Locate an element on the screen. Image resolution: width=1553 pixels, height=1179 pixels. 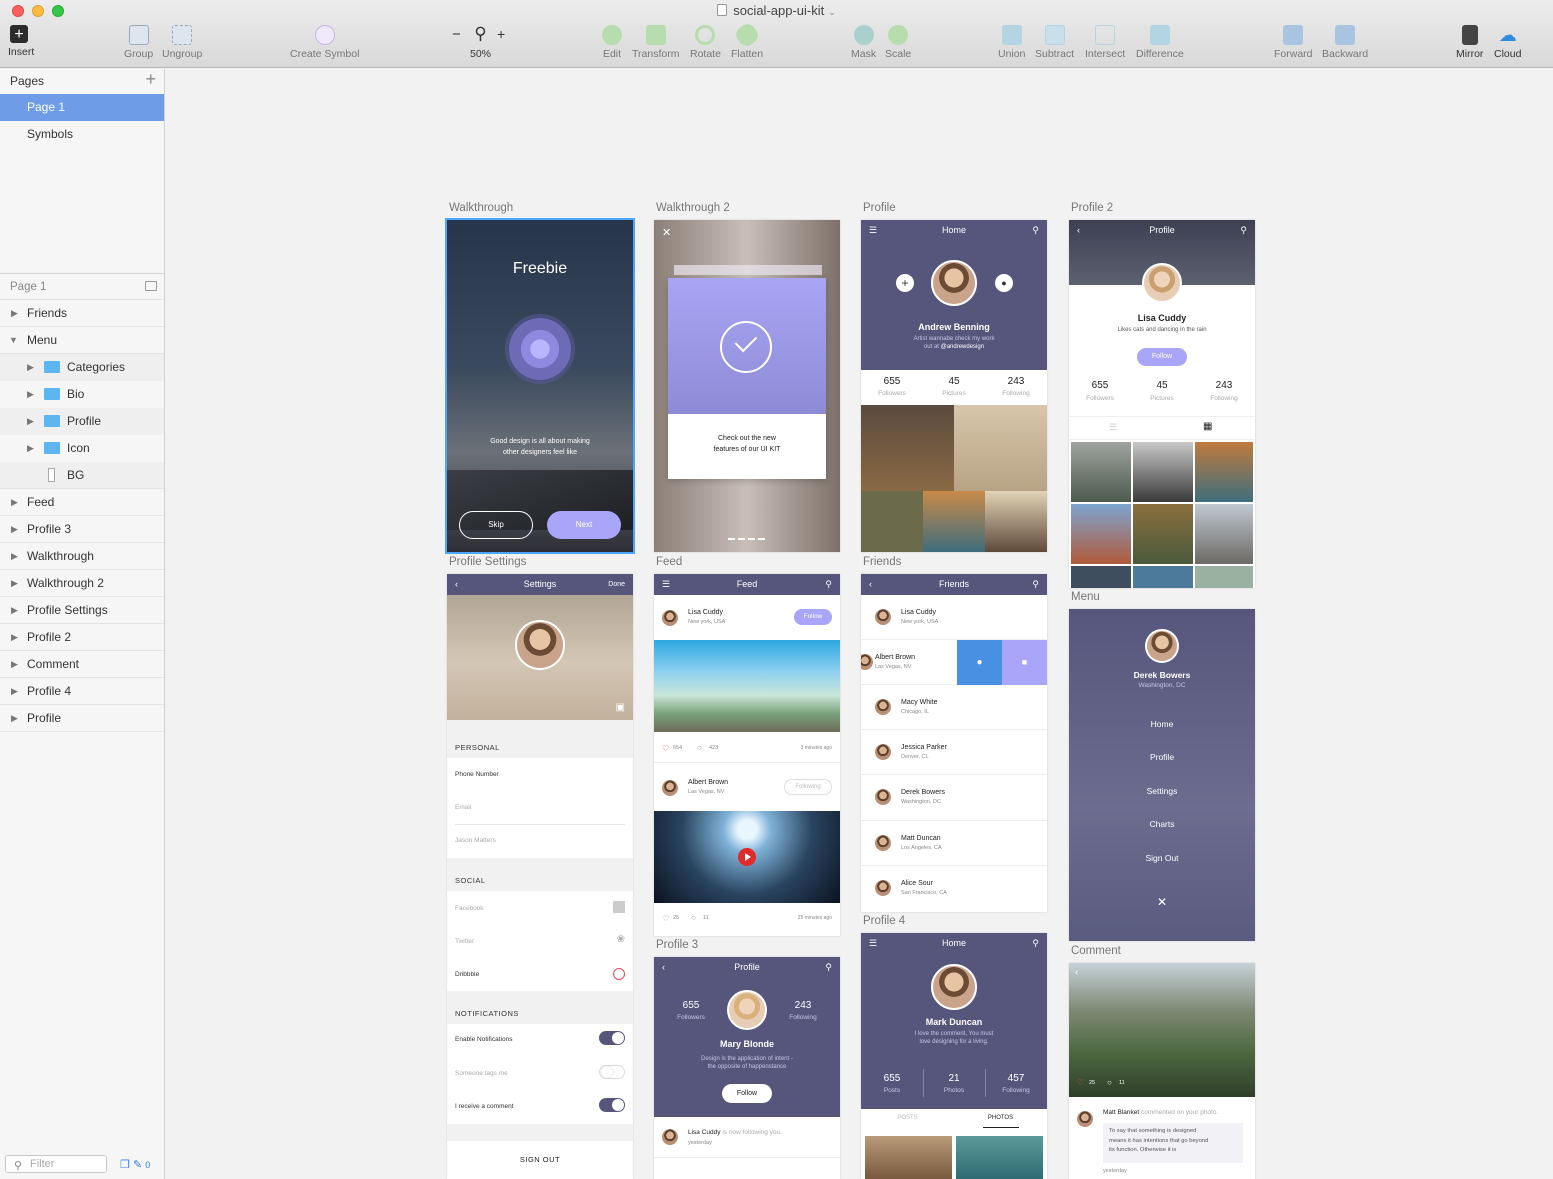
ungroup-button: Ungroup is located at coordinates (182, 42).